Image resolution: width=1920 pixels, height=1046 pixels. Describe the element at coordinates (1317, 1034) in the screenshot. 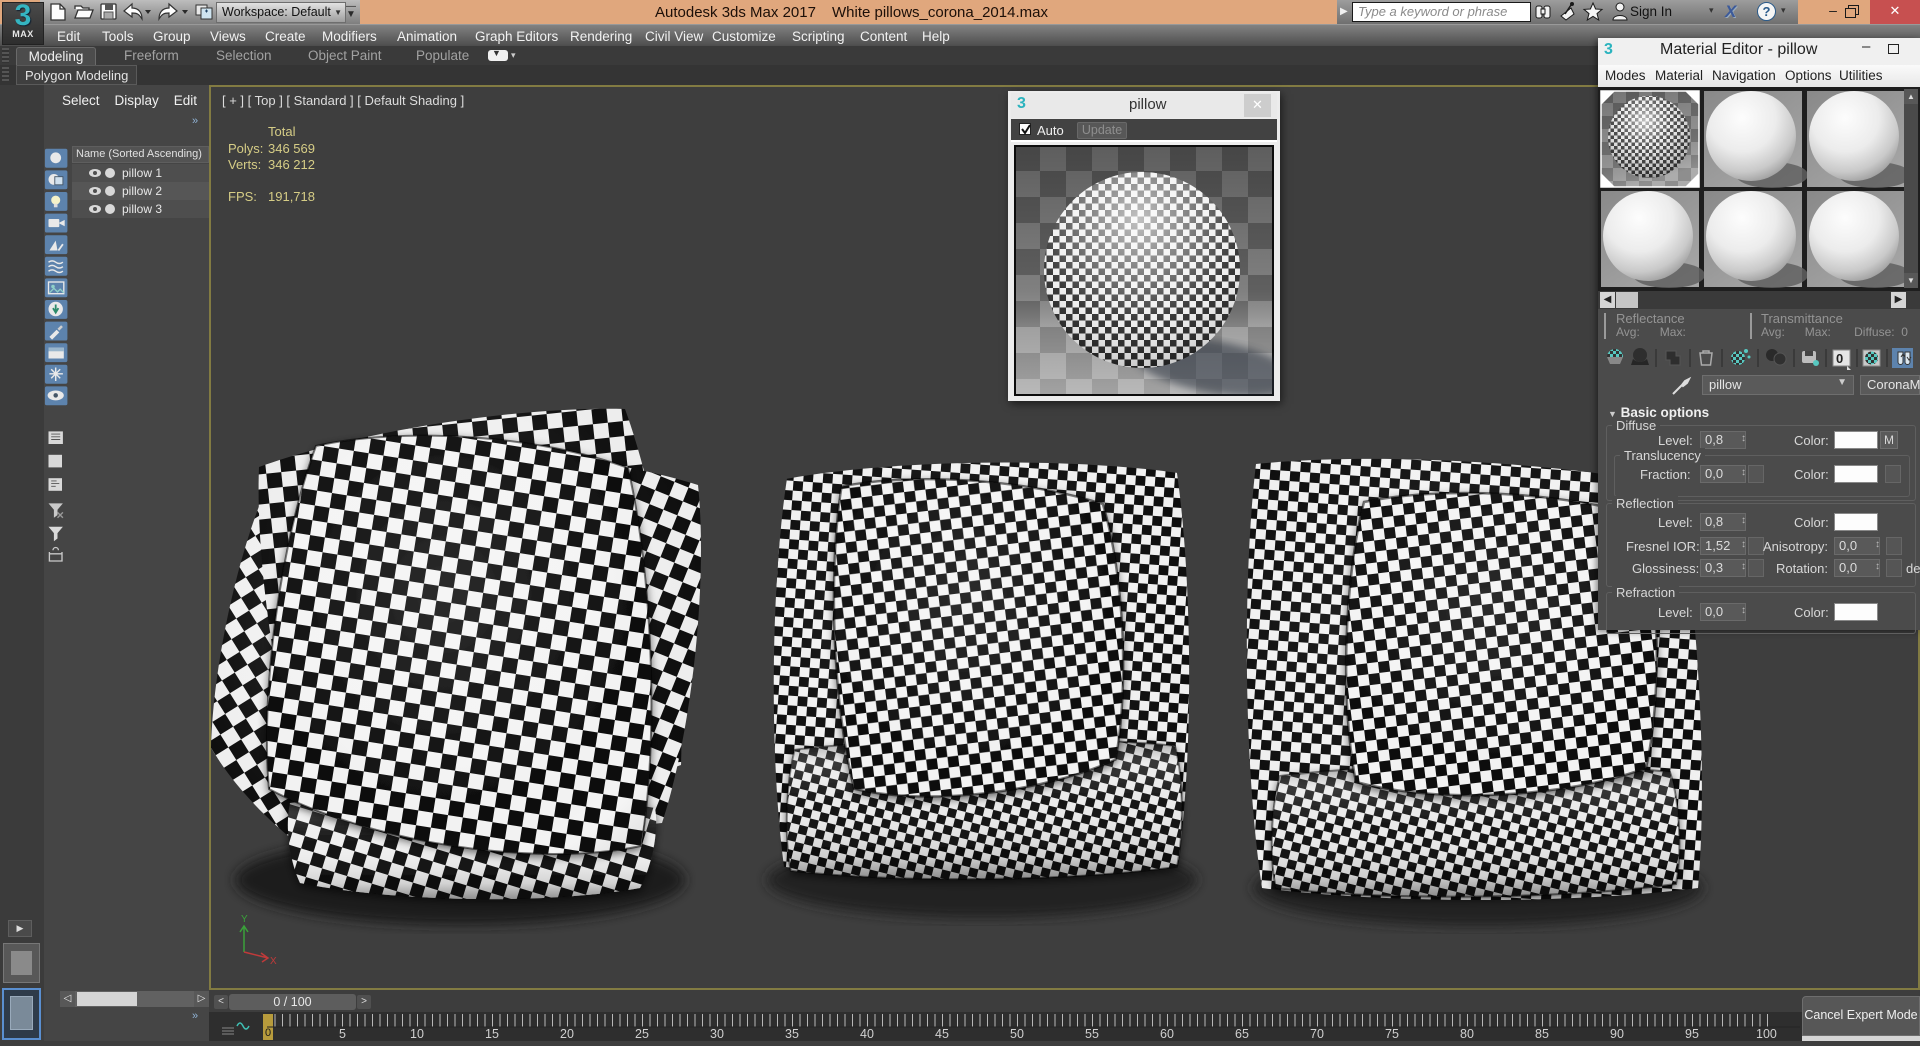

I see `svg-text: 70` at that location.